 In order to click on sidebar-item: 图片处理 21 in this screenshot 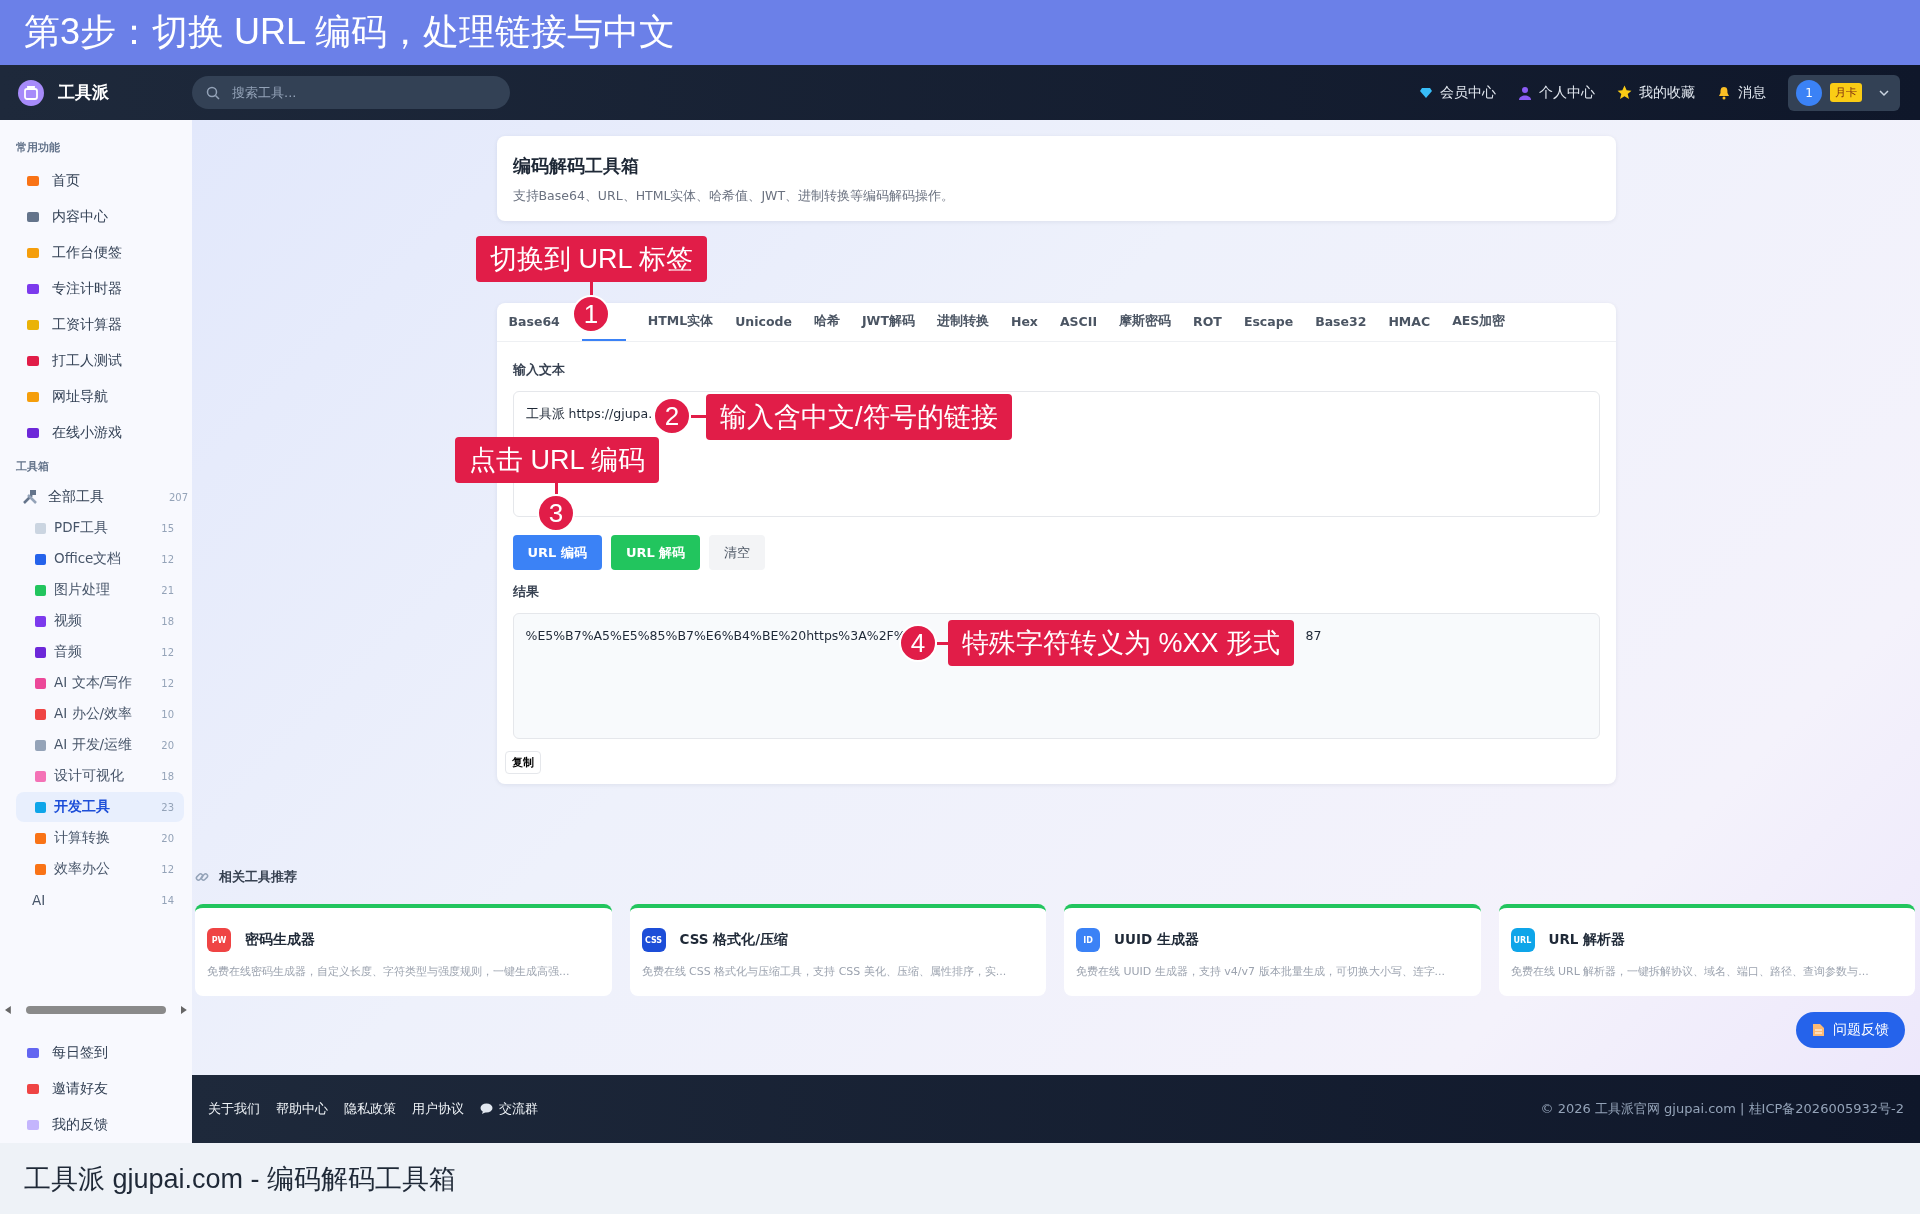, I will do `click(100, 590)`.